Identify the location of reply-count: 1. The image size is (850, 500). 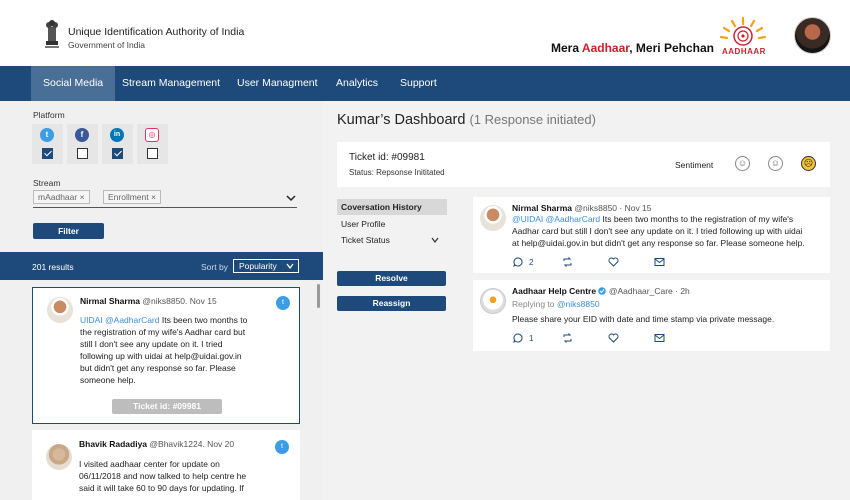
(531, 338).